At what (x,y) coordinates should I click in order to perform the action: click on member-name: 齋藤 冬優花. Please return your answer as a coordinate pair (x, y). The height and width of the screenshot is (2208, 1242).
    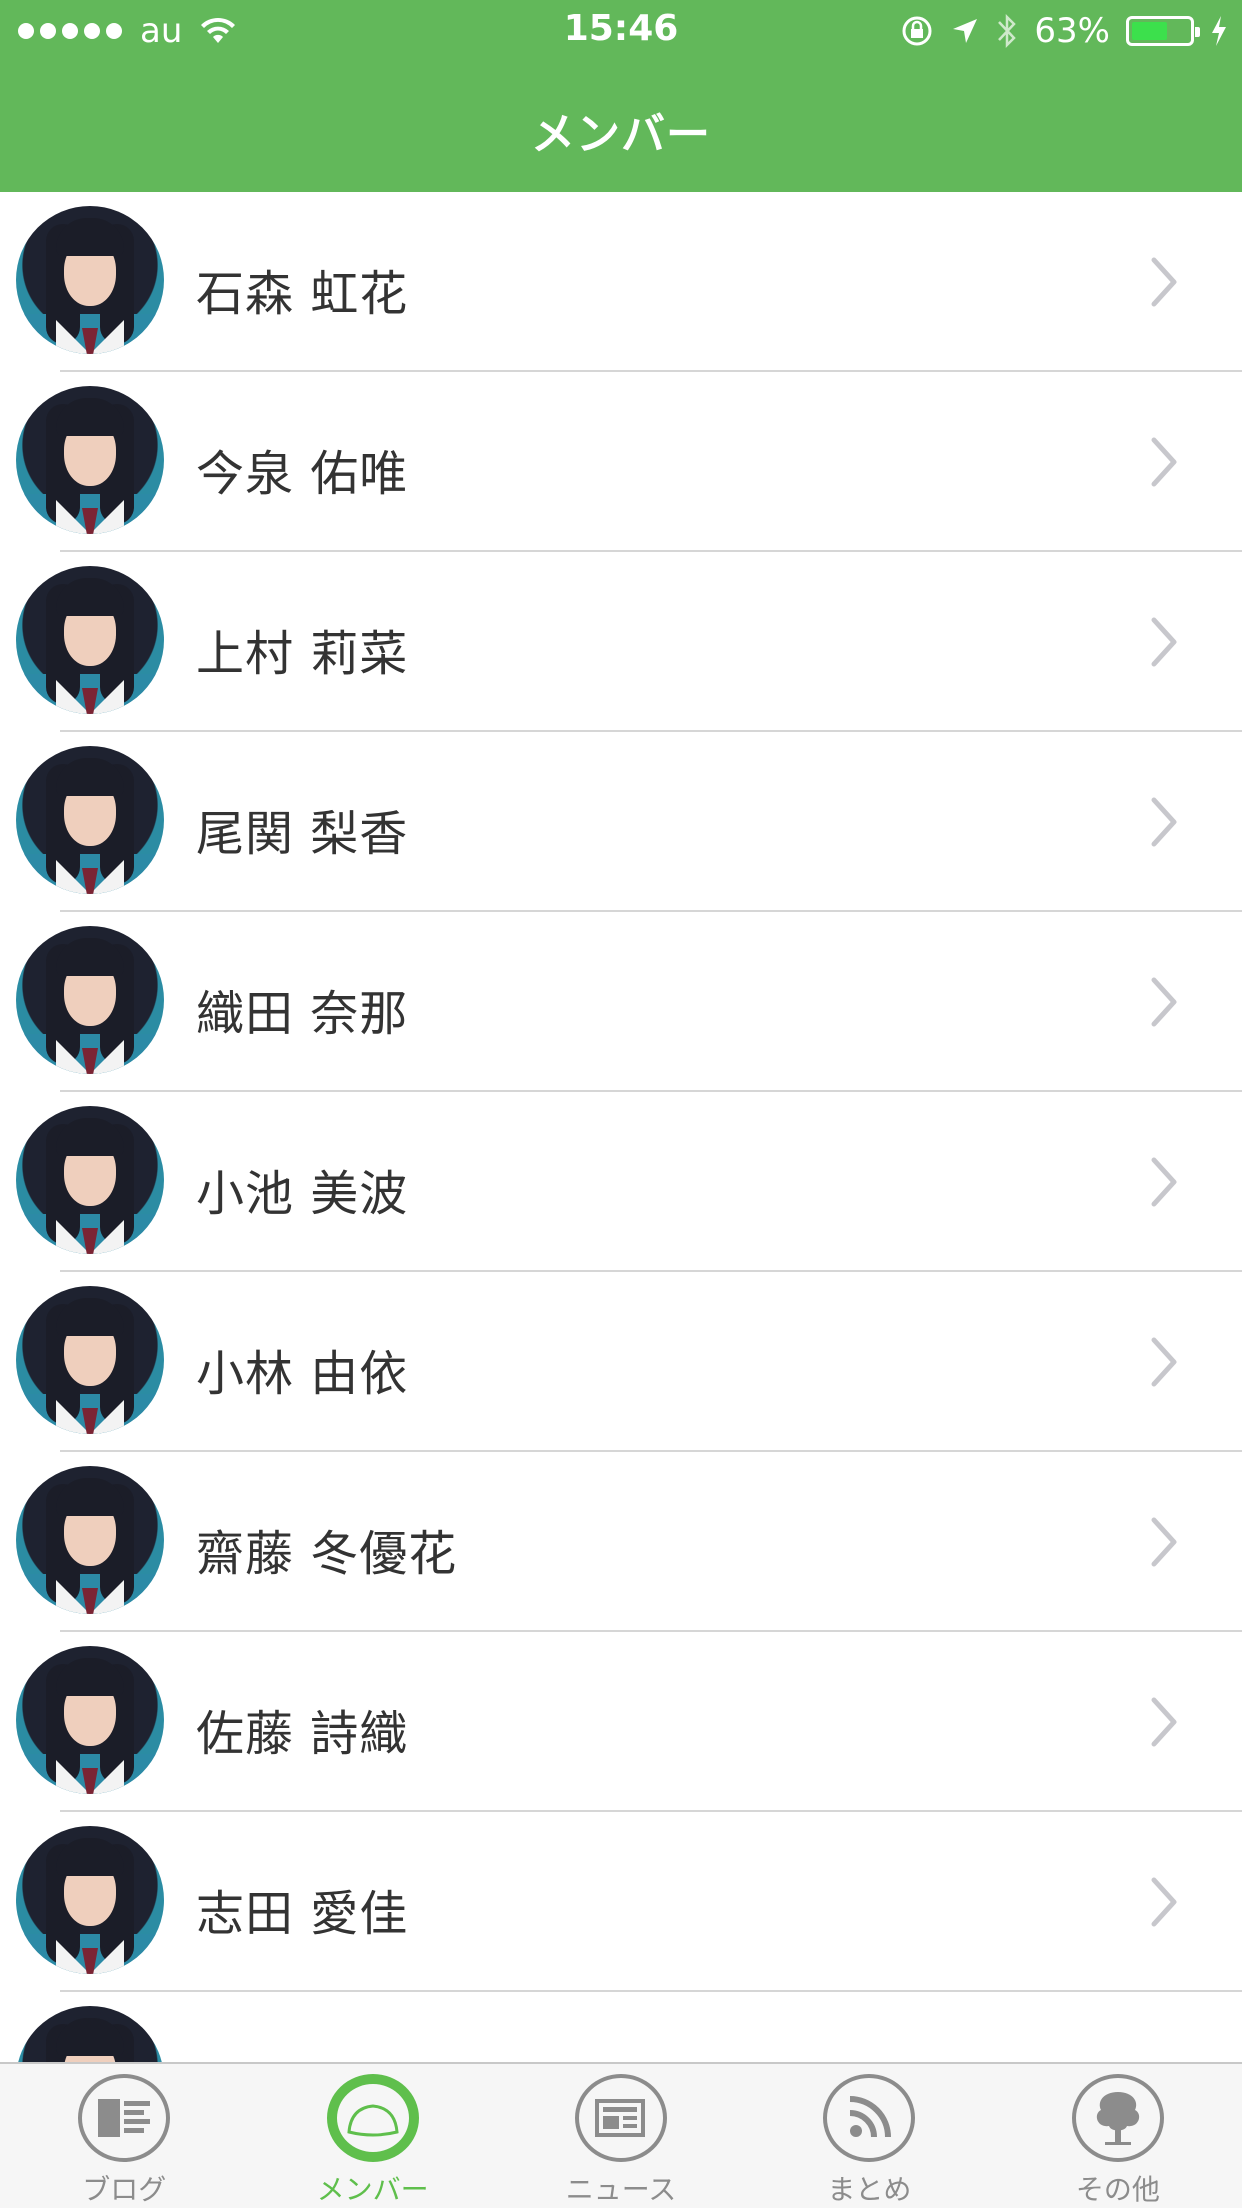
    Looking at the image, I should click on (327, 1554).